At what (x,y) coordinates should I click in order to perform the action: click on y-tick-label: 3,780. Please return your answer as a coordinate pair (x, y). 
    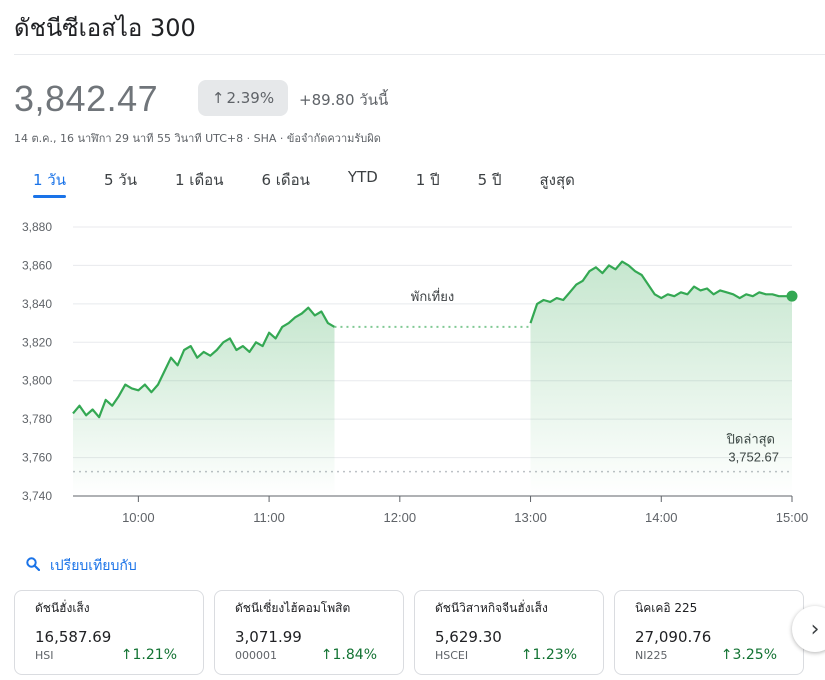
    Looking at the image, I should click on (37, 419).